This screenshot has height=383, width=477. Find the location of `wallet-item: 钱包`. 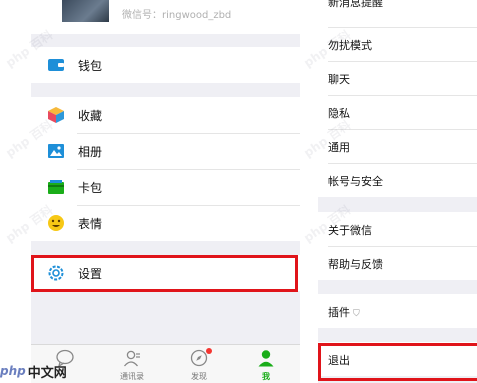

wallet-item: 钱包 is located at coordinates (165, 65).